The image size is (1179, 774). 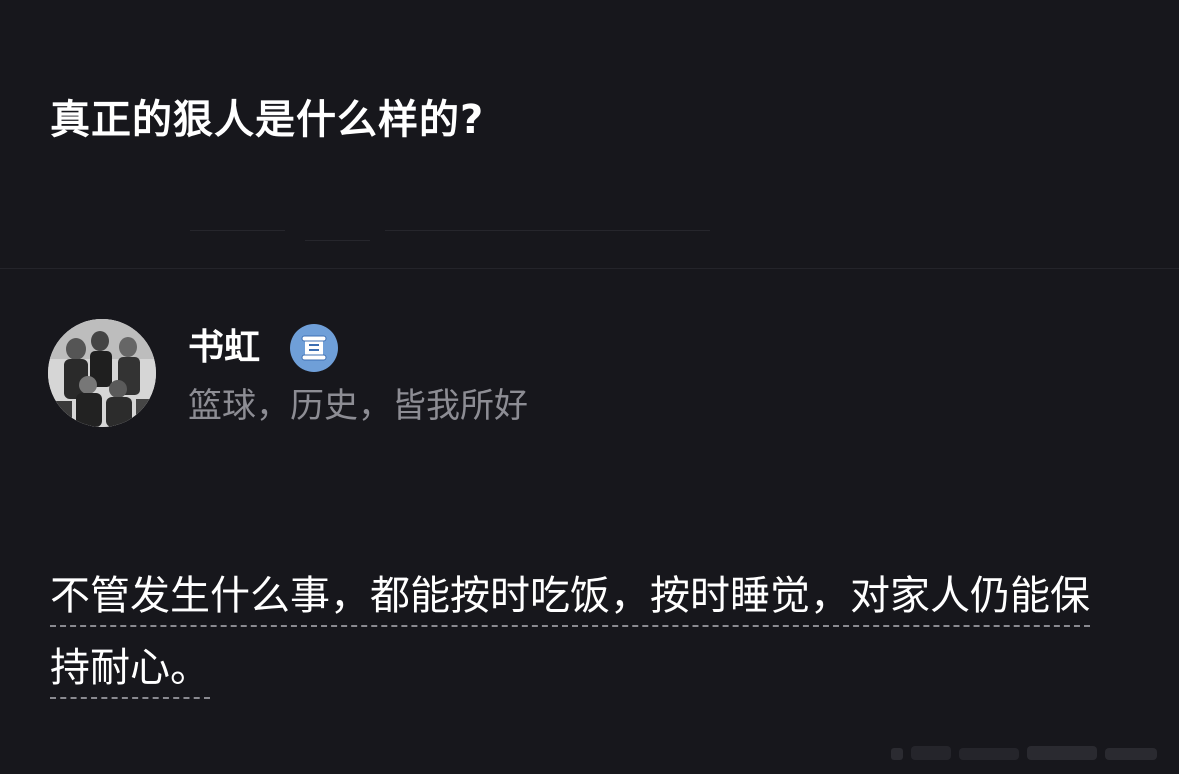 What do you see at coordinates (267, 120) in the screenshot?
I see `question-title: 真正的狠人是什么样的?` at bounding box center [267, 120].